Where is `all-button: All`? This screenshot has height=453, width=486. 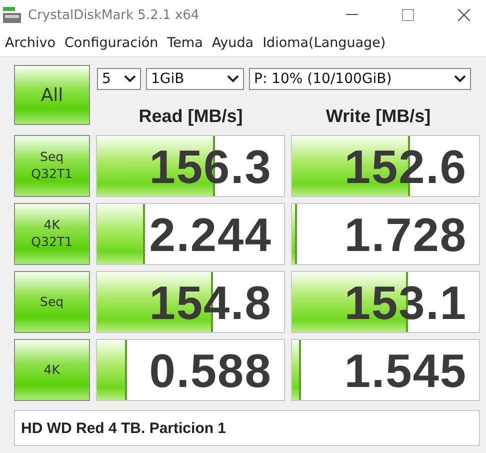
all-button: All is located at coordinates (52, 95).